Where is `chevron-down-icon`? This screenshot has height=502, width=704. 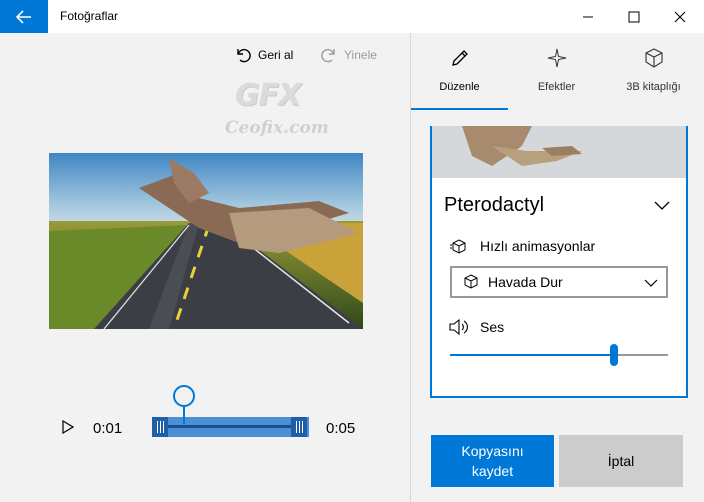
chevron-down-icon is located at coordinates (662, 205).